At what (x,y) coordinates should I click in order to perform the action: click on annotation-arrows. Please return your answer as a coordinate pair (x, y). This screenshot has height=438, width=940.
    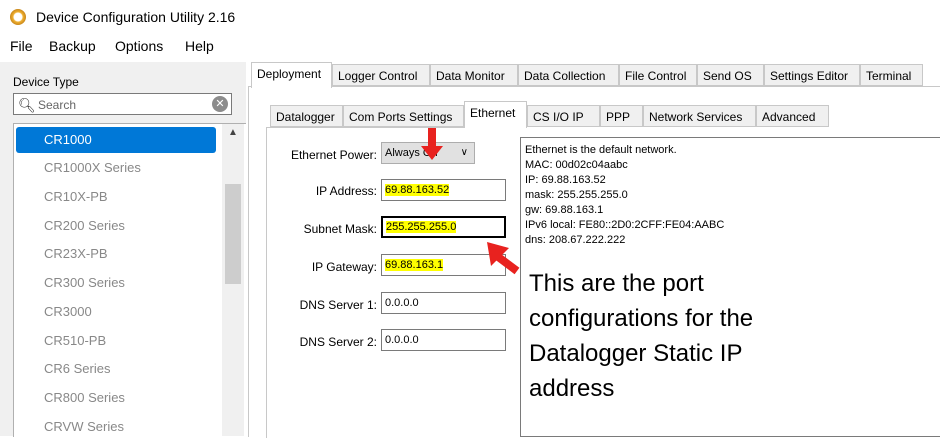
    Looking at the image, I should click on (470, 201).